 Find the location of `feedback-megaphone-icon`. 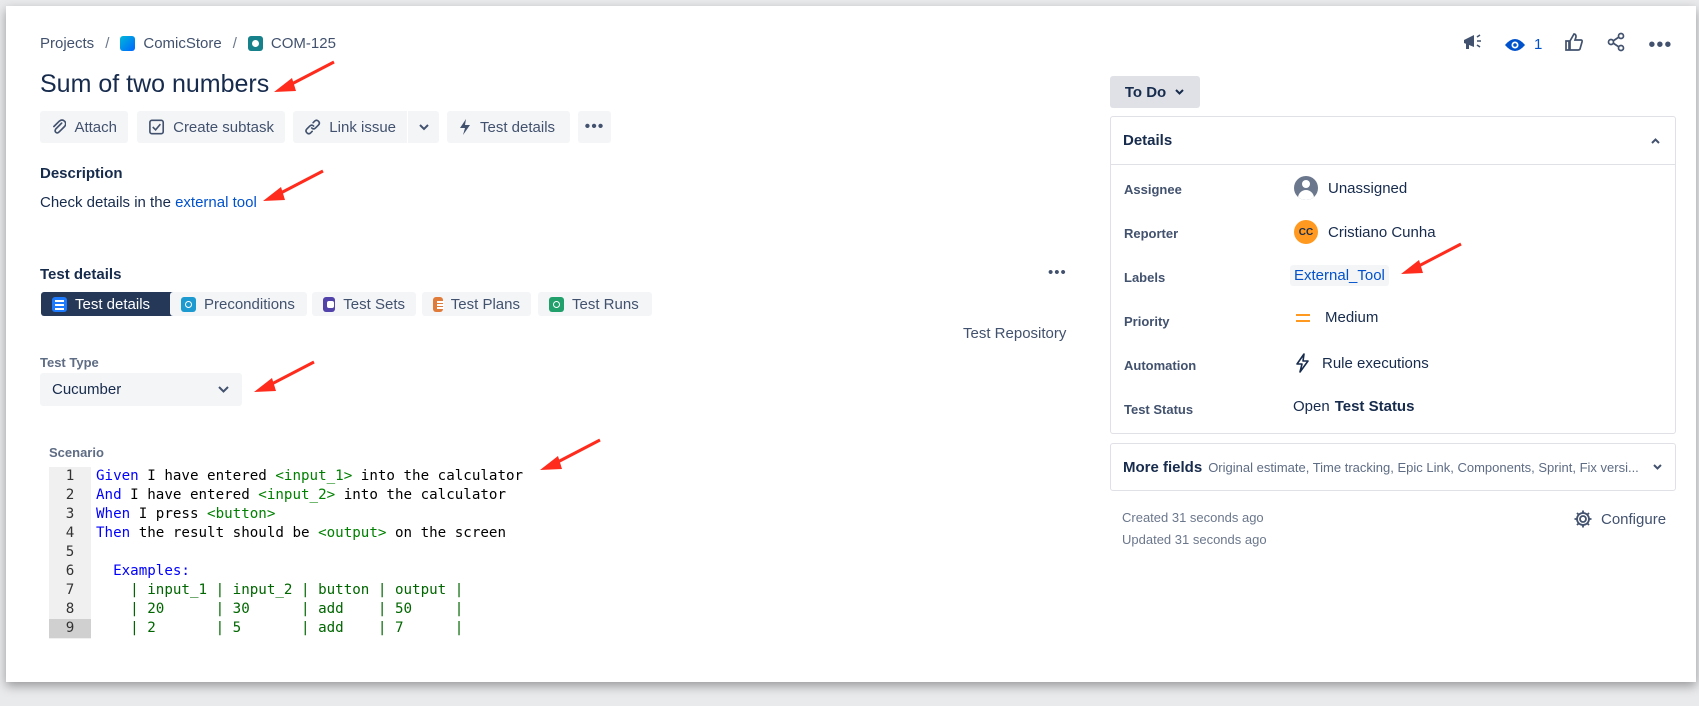

feedback-megaphone-icon is located at coordinates (1472, 44).